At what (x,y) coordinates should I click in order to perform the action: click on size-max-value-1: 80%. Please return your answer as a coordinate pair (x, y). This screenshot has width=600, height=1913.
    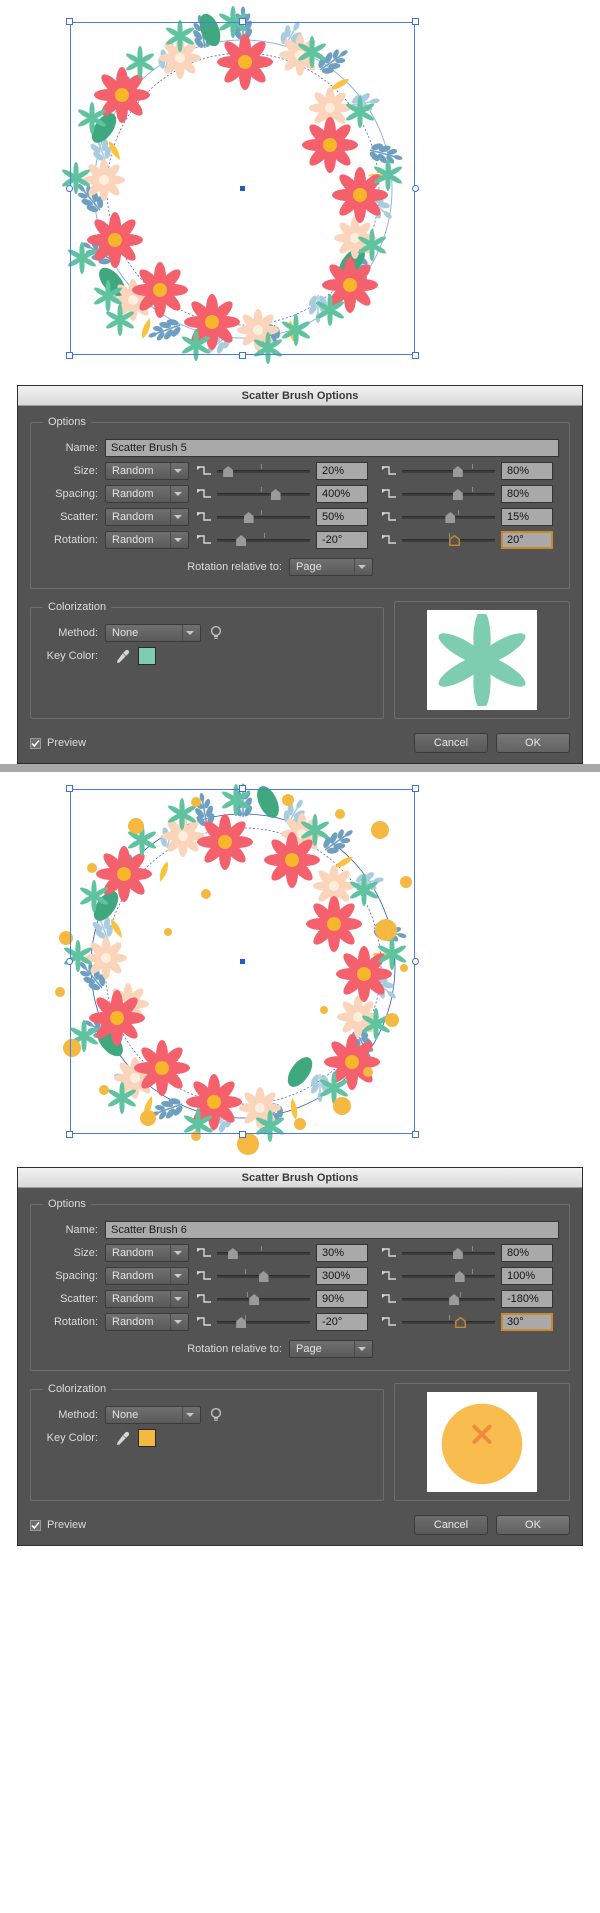
    Looking at the image, I should click on (527, 471).